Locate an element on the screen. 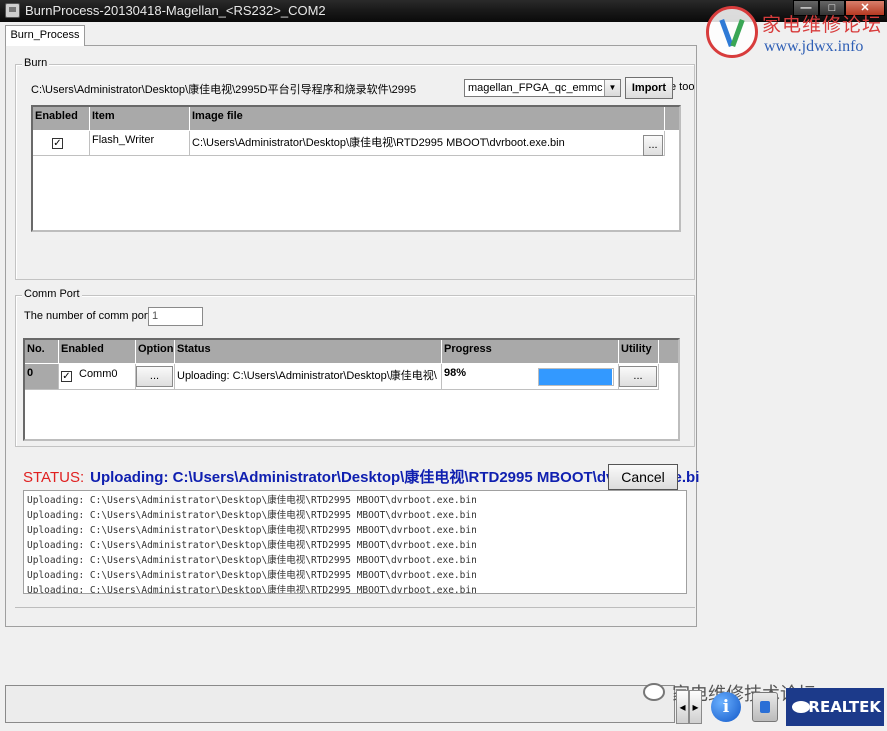 This screenshot has width=887, height=731. comm-port-group-title: Comm Port is located at coordinates (52, 294).